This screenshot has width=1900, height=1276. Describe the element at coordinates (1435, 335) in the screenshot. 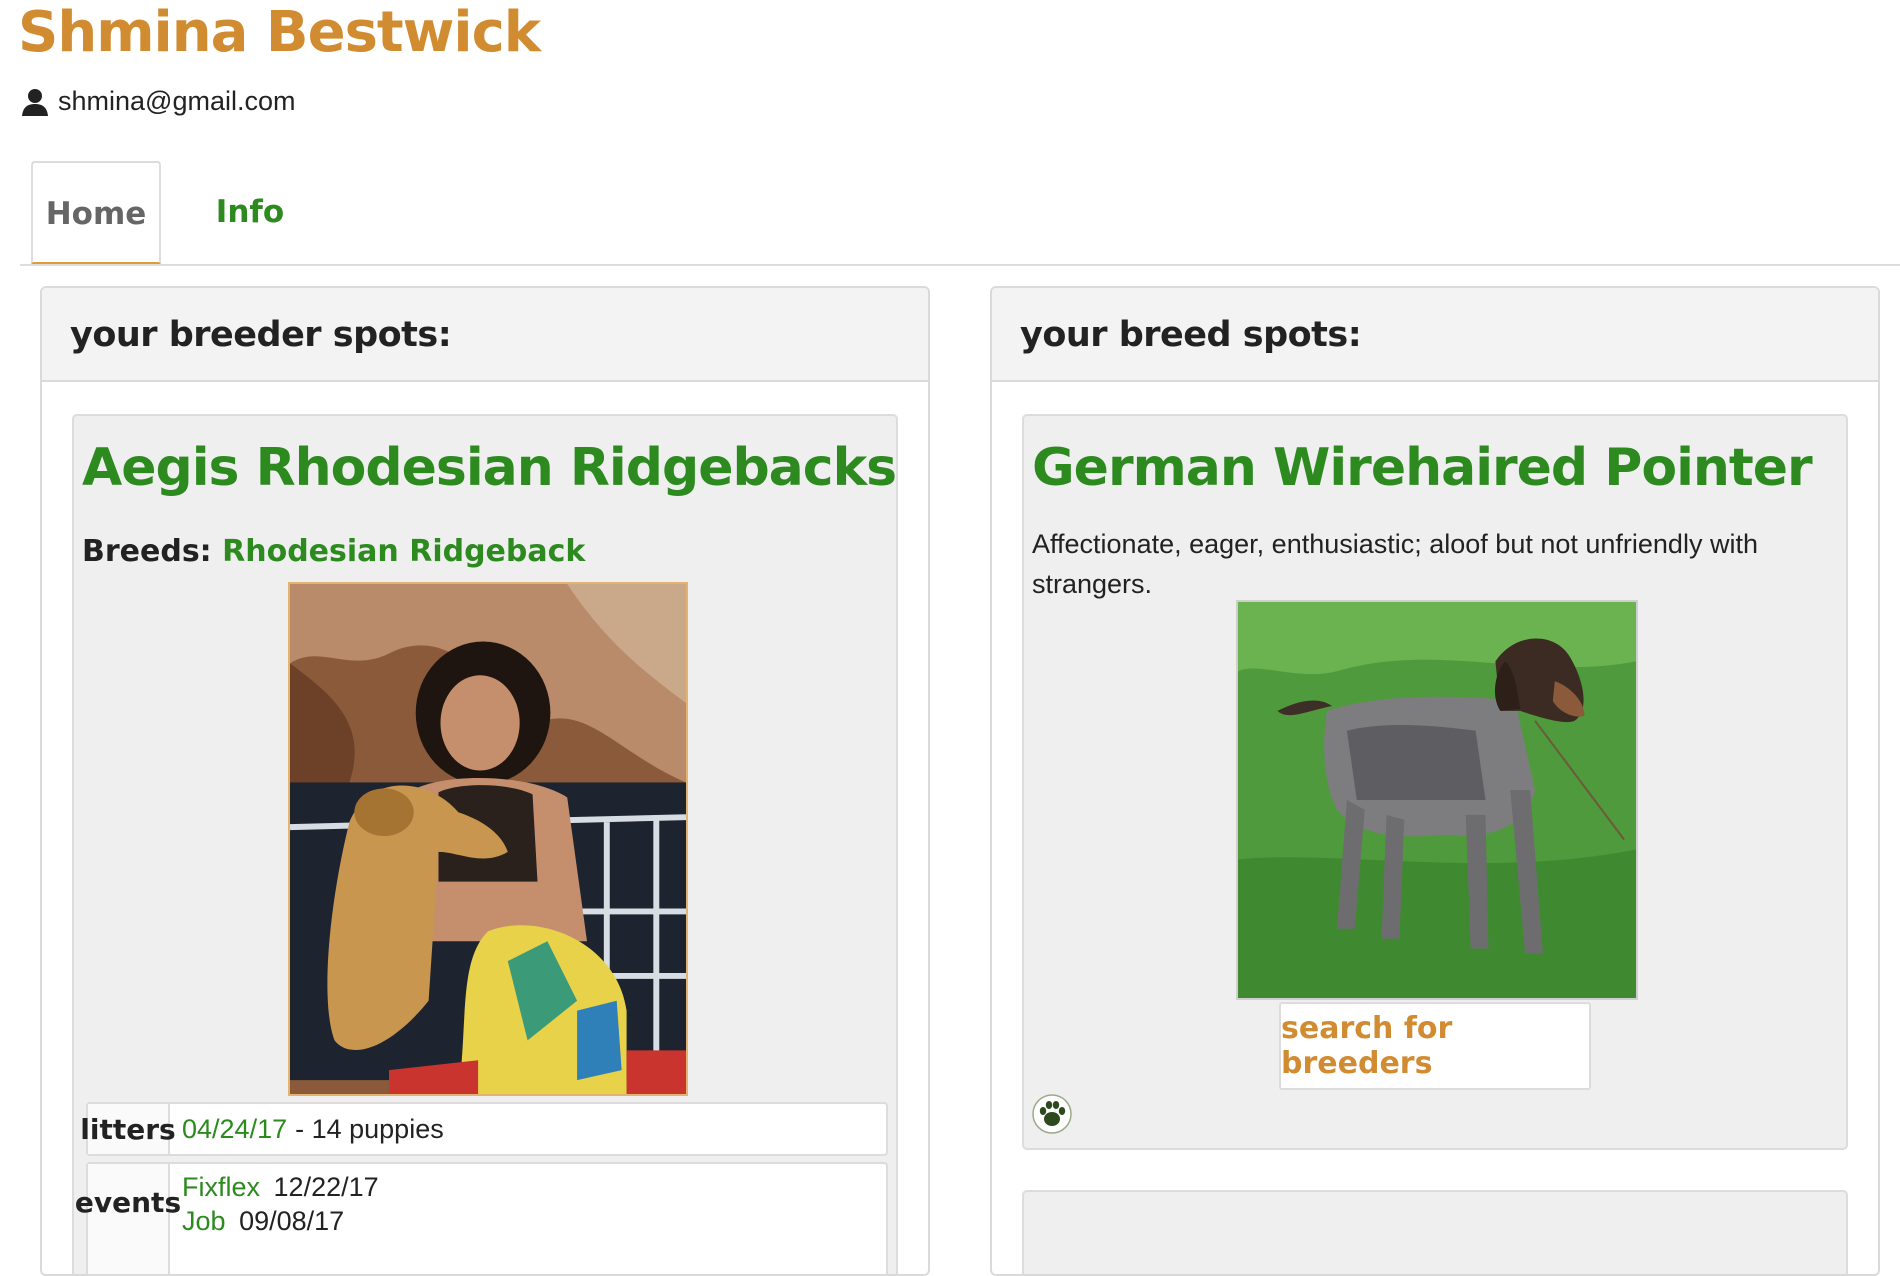

I see `panel-title: your breed spots:` at that location.